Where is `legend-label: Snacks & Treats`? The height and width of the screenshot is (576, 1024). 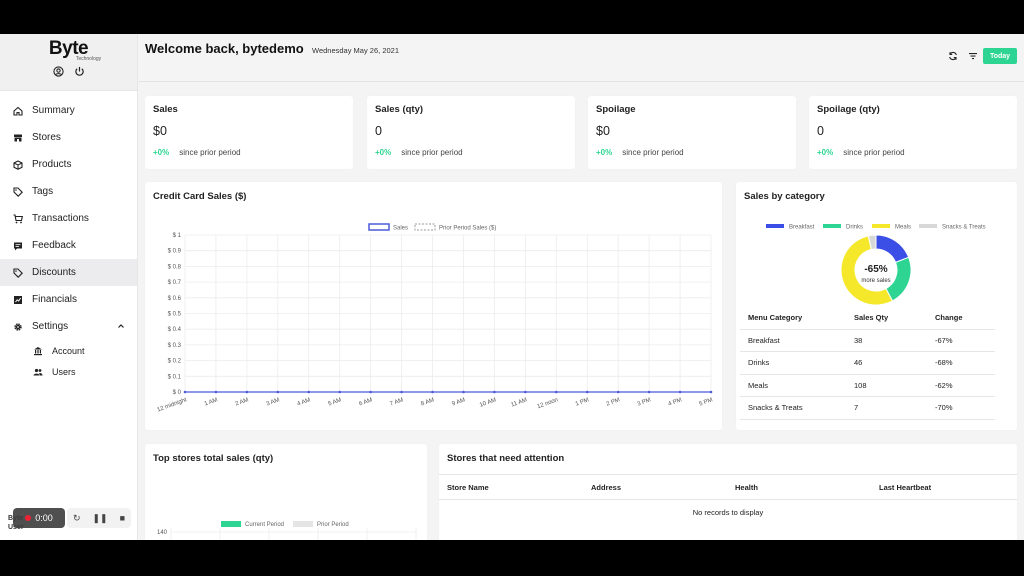
legend-label: Snacks & Treats is located at coordinates (964, 228).